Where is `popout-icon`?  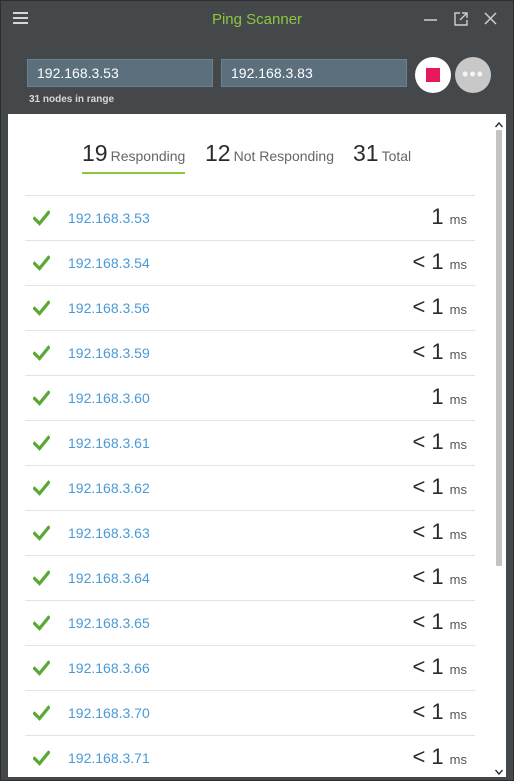
popout-icon is located at coordinates (461, 19).